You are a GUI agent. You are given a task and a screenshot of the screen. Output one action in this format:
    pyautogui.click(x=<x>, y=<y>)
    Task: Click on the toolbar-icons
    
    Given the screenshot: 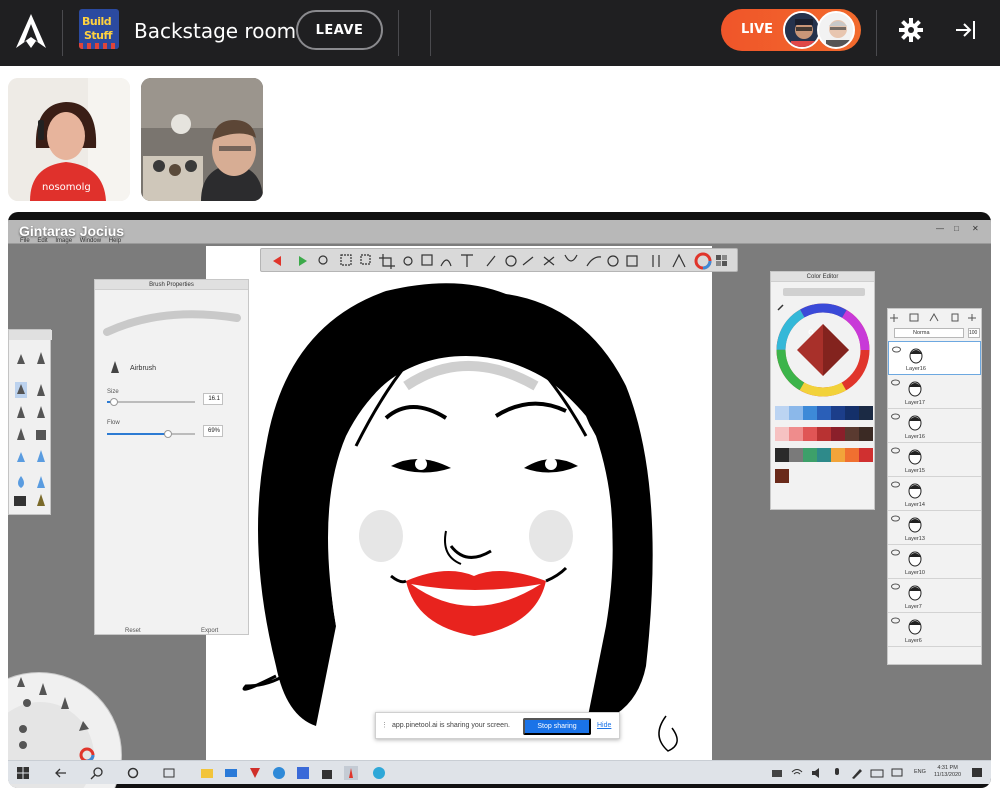 What is the action you would take?
    pyautogui.click(x=500, y=261)
    